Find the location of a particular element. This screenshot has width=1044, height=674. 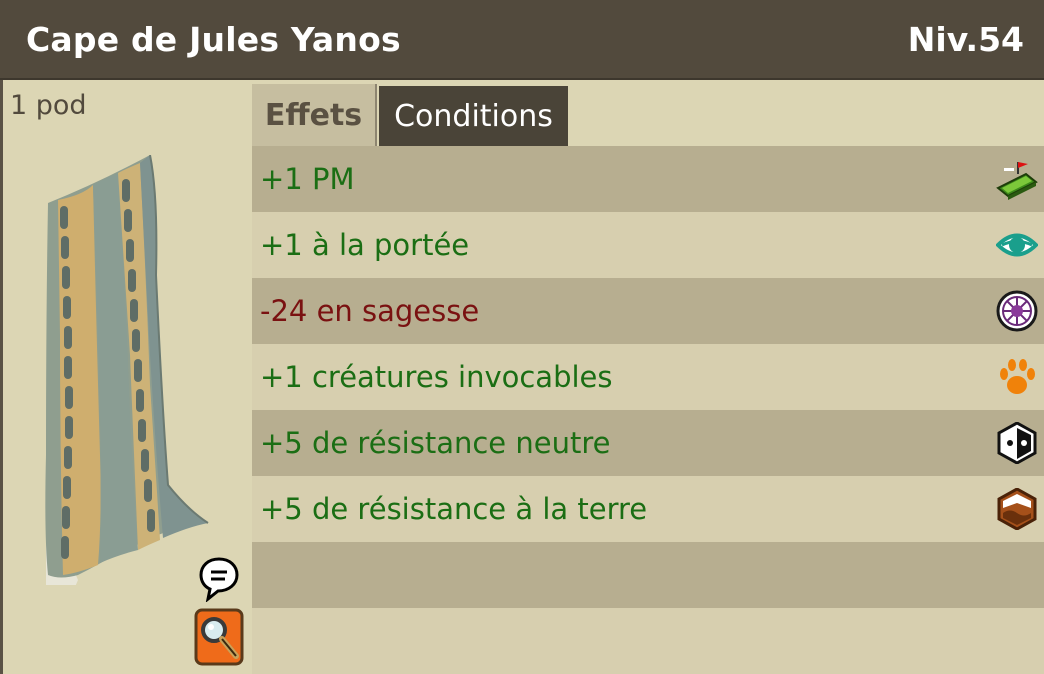

cape-image is located at coordinates (127, 370).